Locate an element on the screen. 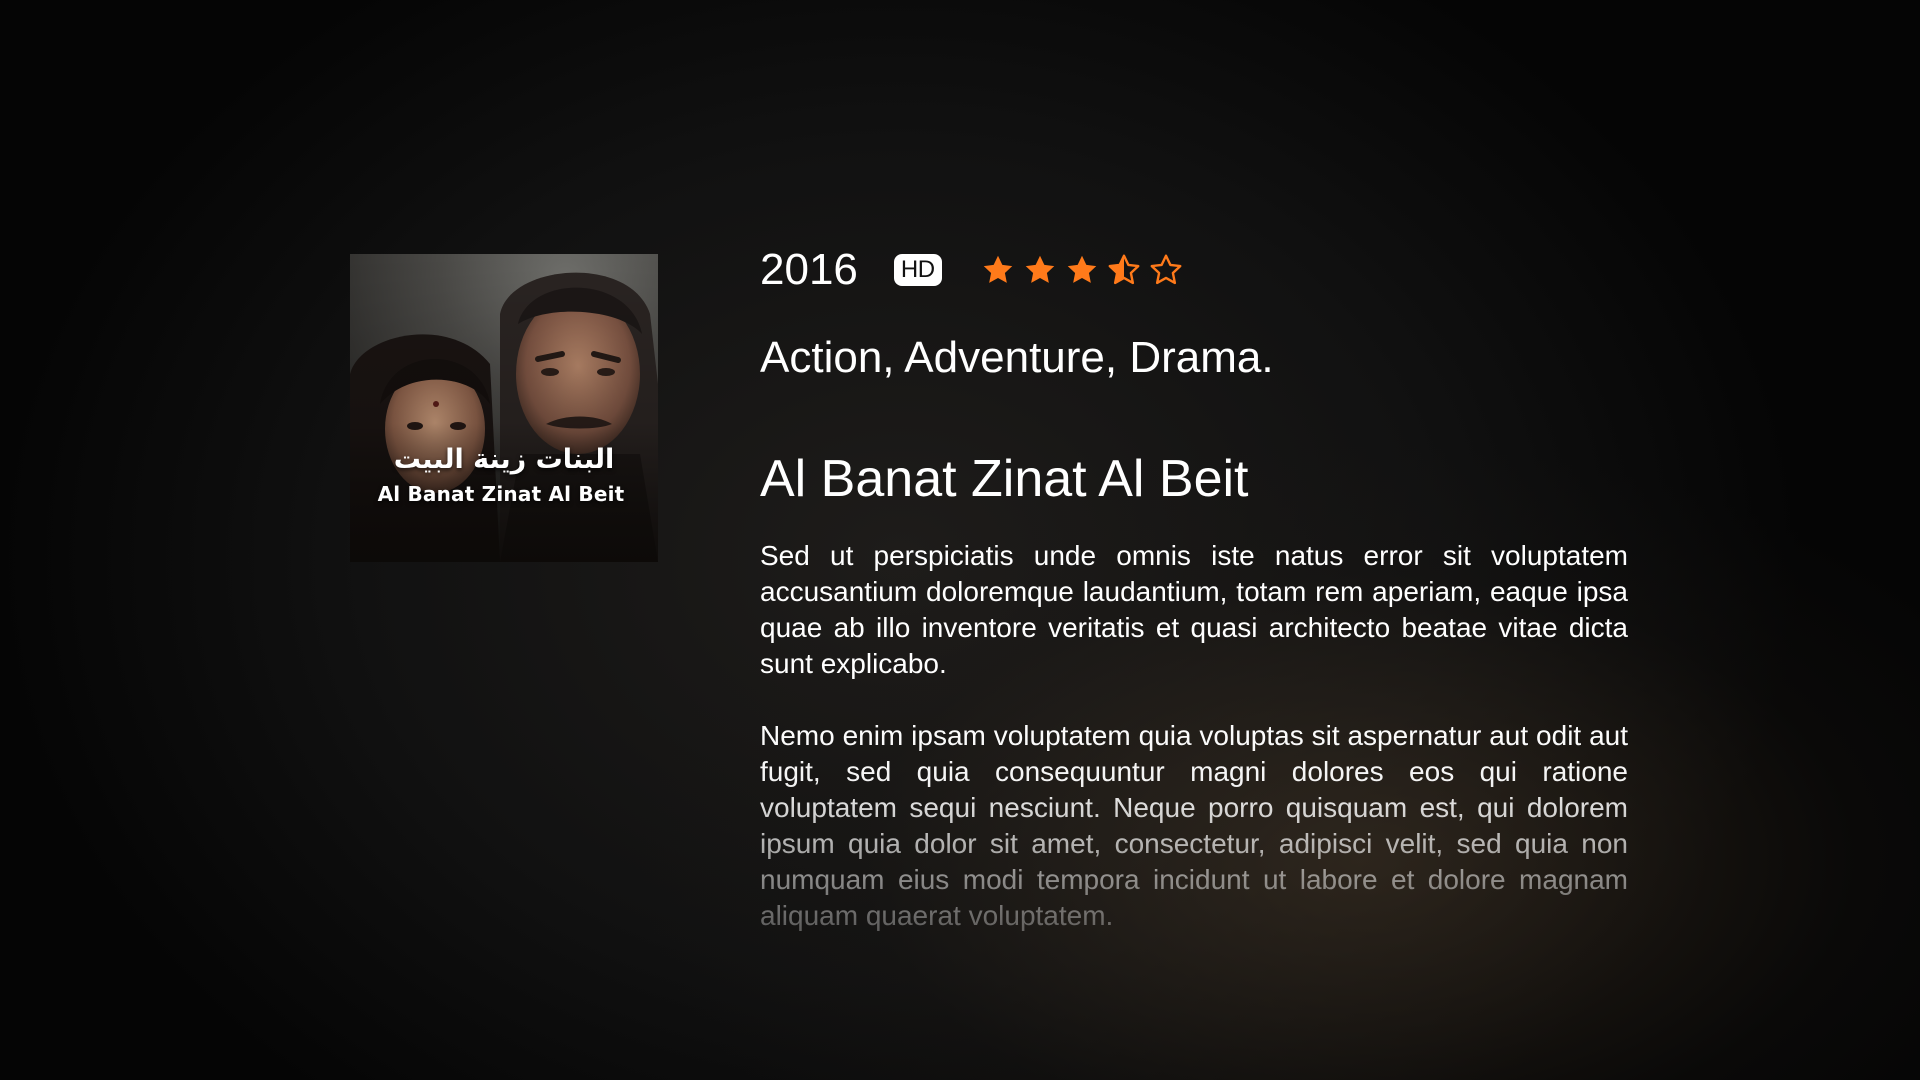  poster-arabic-title: البنات زينة البيت is located at coordinates (504, 459).